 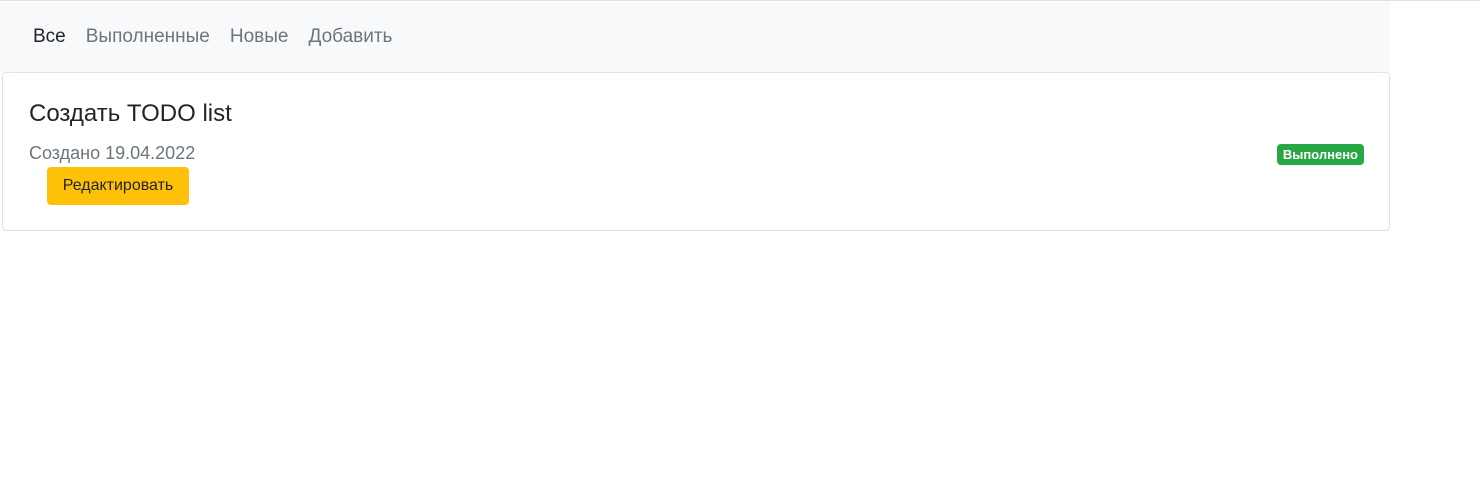 What do you see at coordinates (259, 37) in the screenshot?
I see `nav-link-new: Новые` at bounding box center [259, 37].